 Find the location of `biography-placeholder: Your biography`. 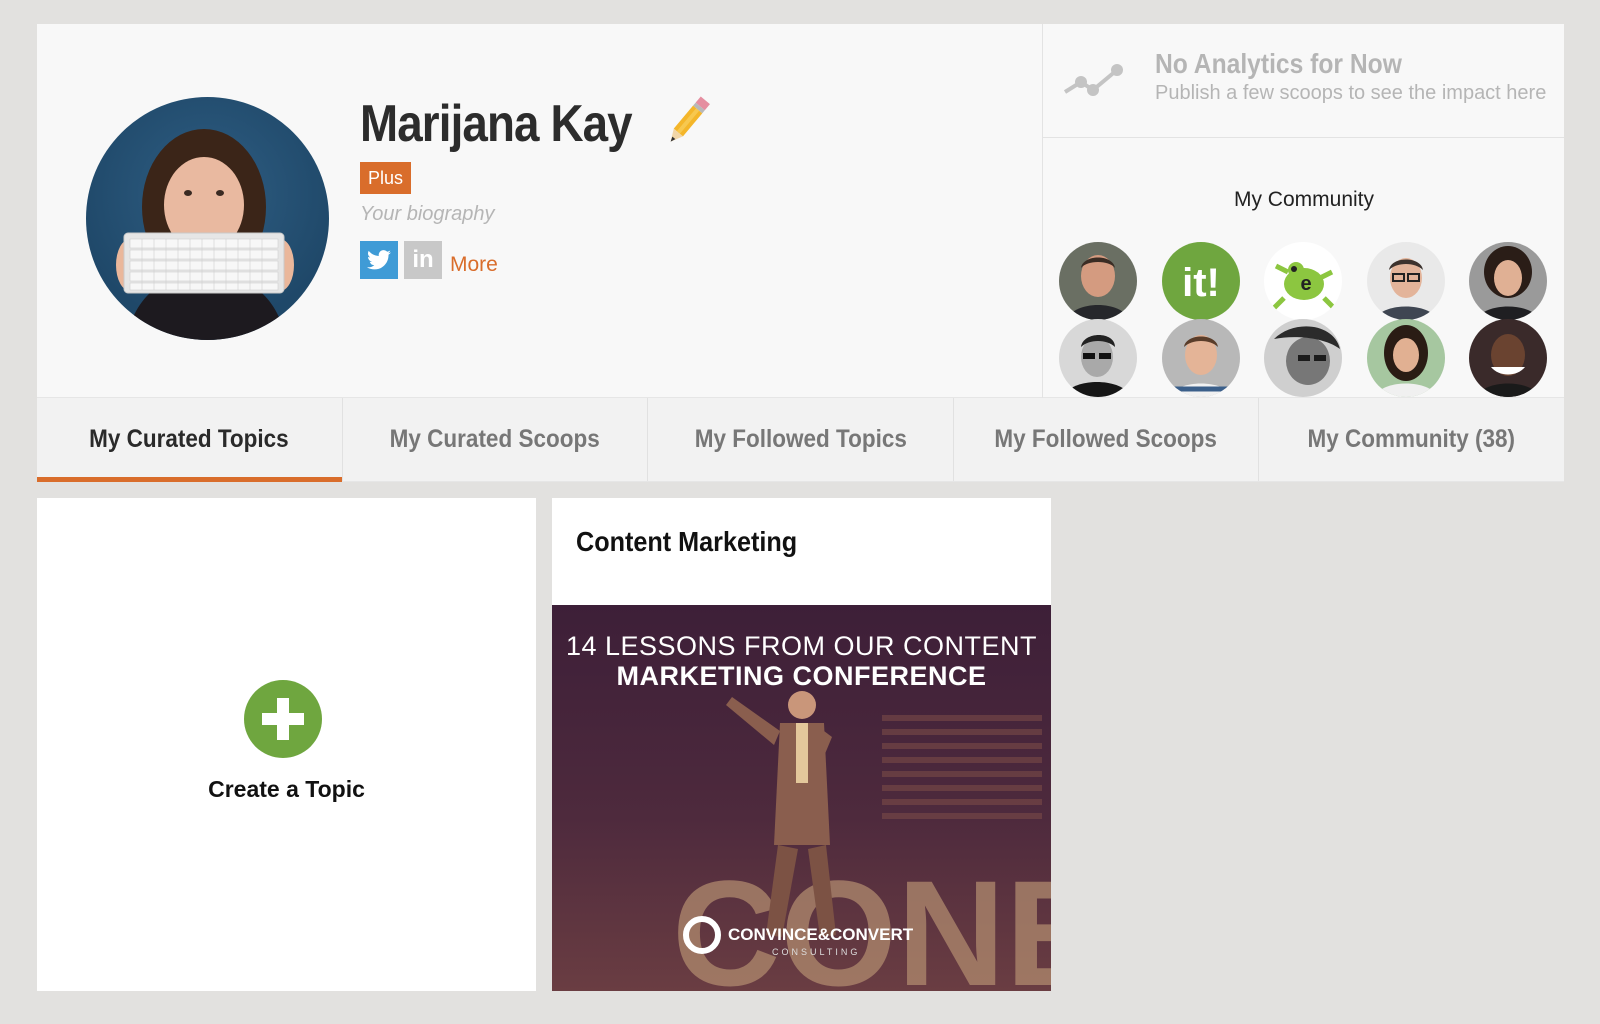

biography-placeholder: Your biography is located at coordinates (427, 214).